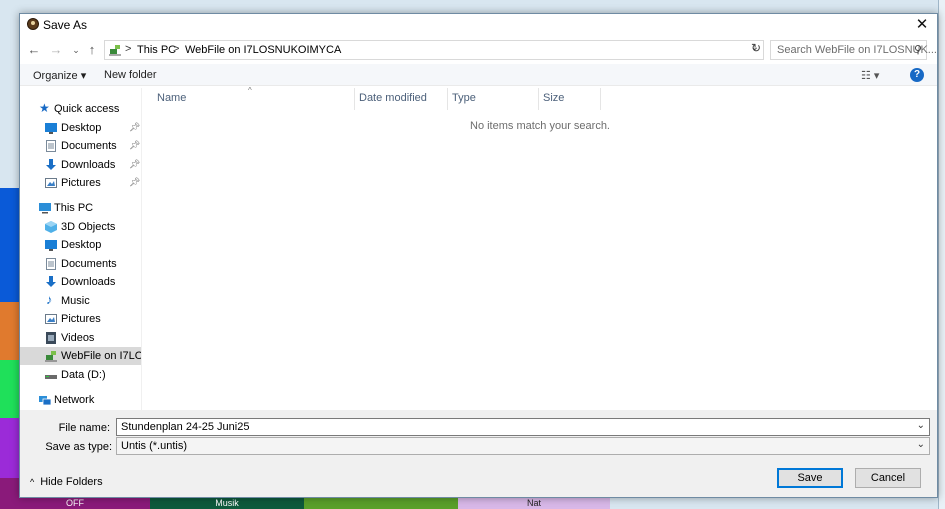 This screenshot has width=945, height=509. I want to click on view-options-icon: ☷ ▾, so click(870, 75).